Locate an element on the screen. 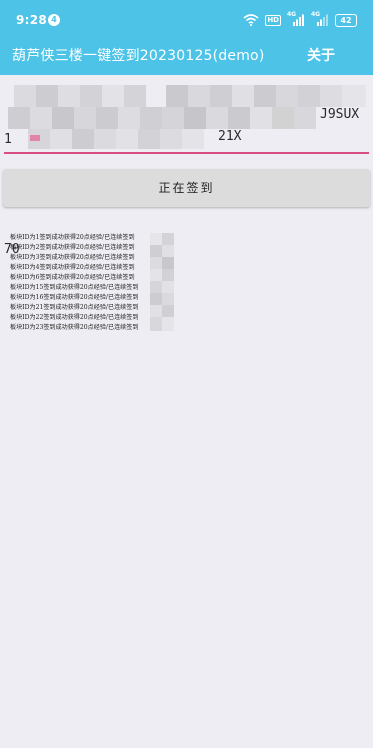 The height and width of the screenshot is (748, 373). battery-icon: 42 is located at coordinates (346, 20).